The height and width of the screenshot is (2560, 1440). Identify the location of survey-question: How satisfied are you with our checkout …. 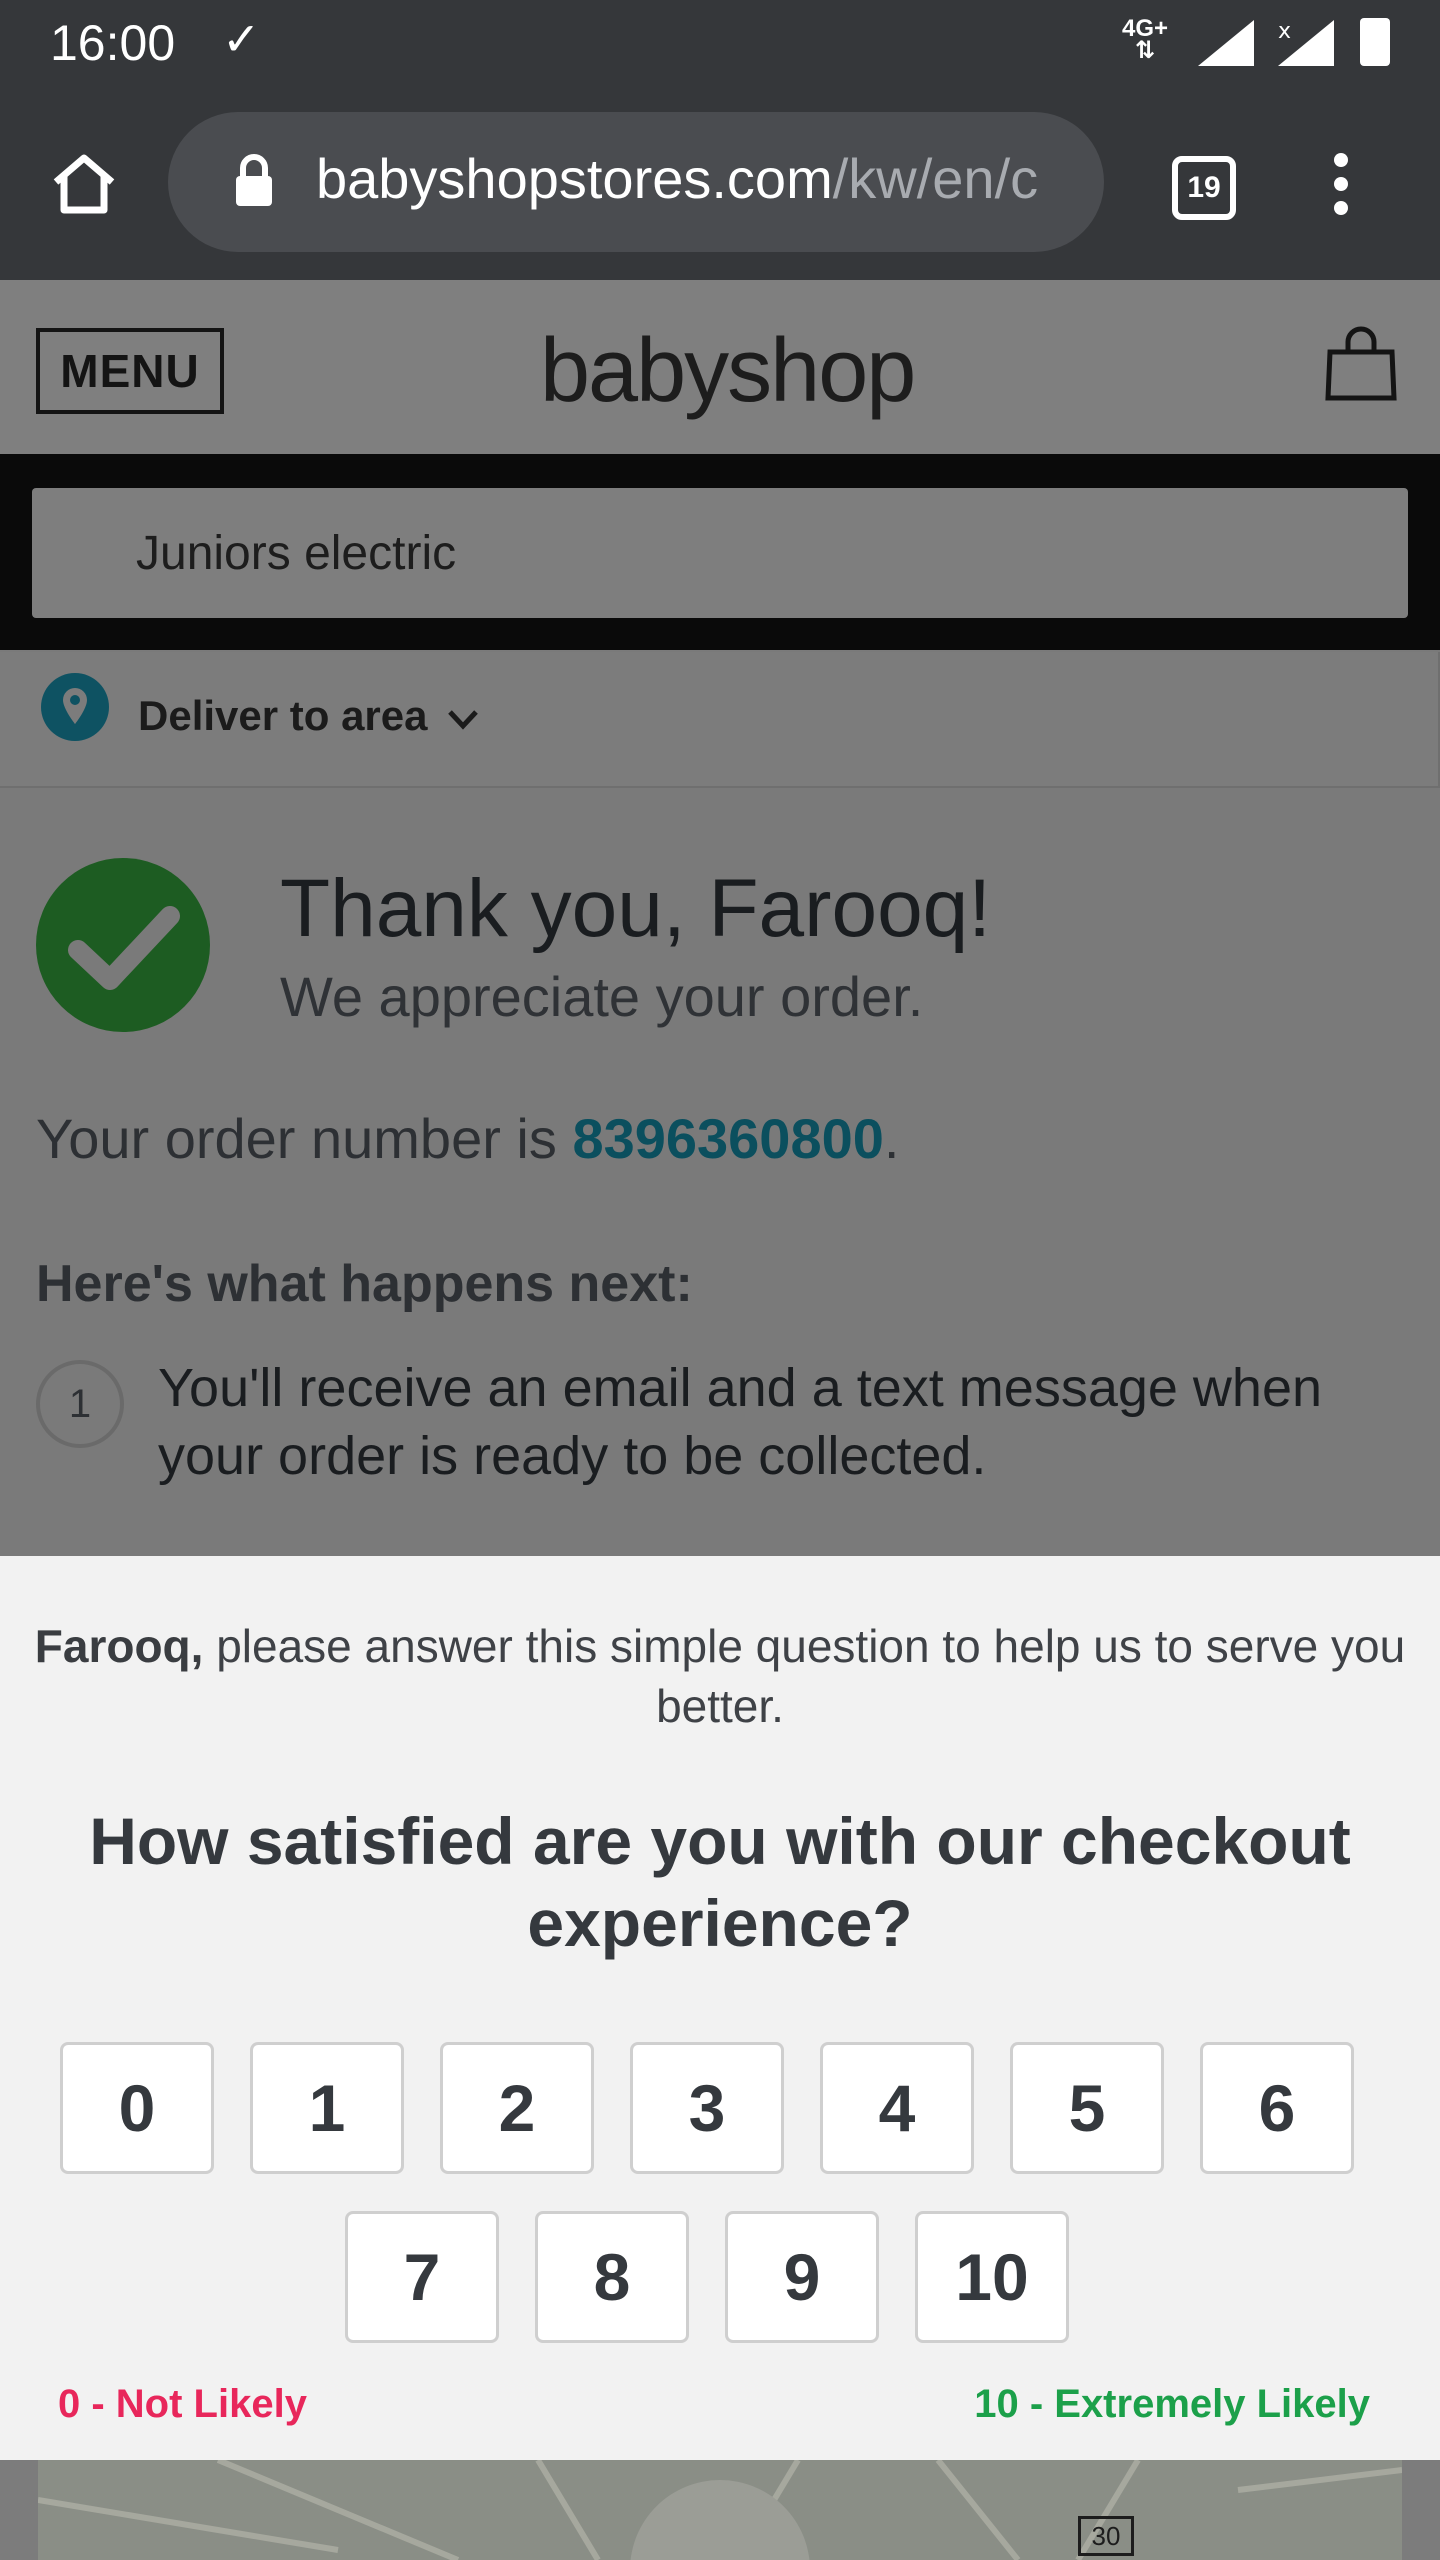
(720, 1882).